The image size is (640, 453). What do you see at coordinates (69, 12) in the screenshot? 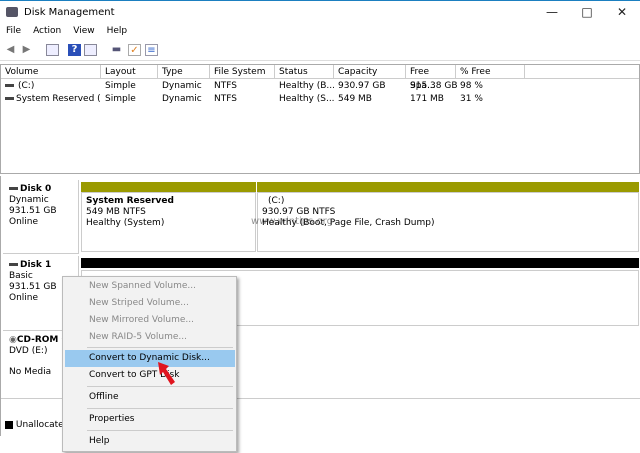
I see `window-title: Disk Management` at bounding box center [69, 12].